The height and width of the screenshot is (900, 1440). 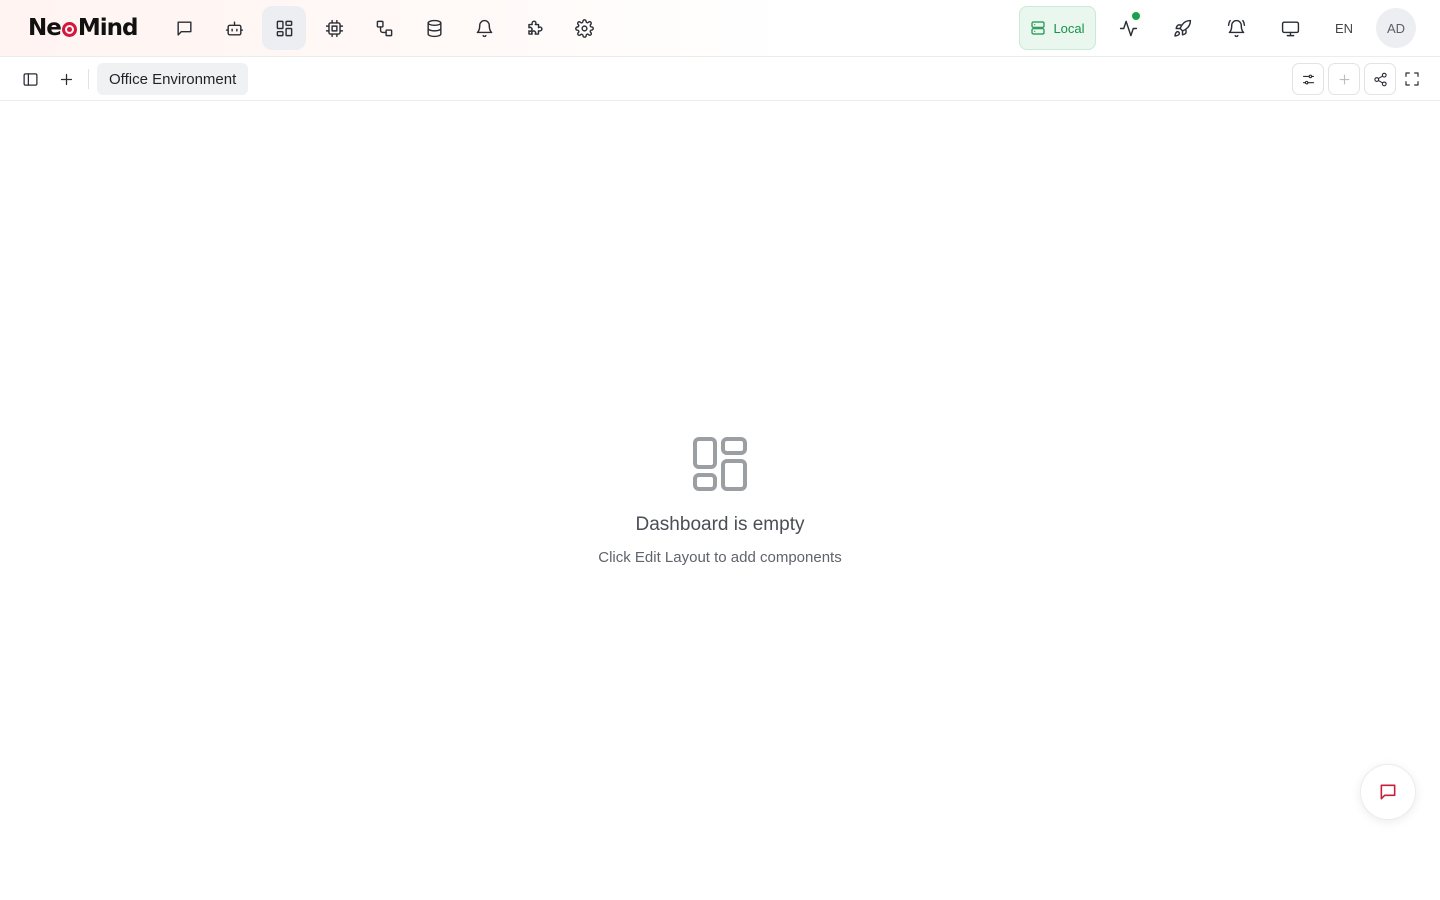 I want to click on fullscreen-icon, so click(x=1412, y=79).